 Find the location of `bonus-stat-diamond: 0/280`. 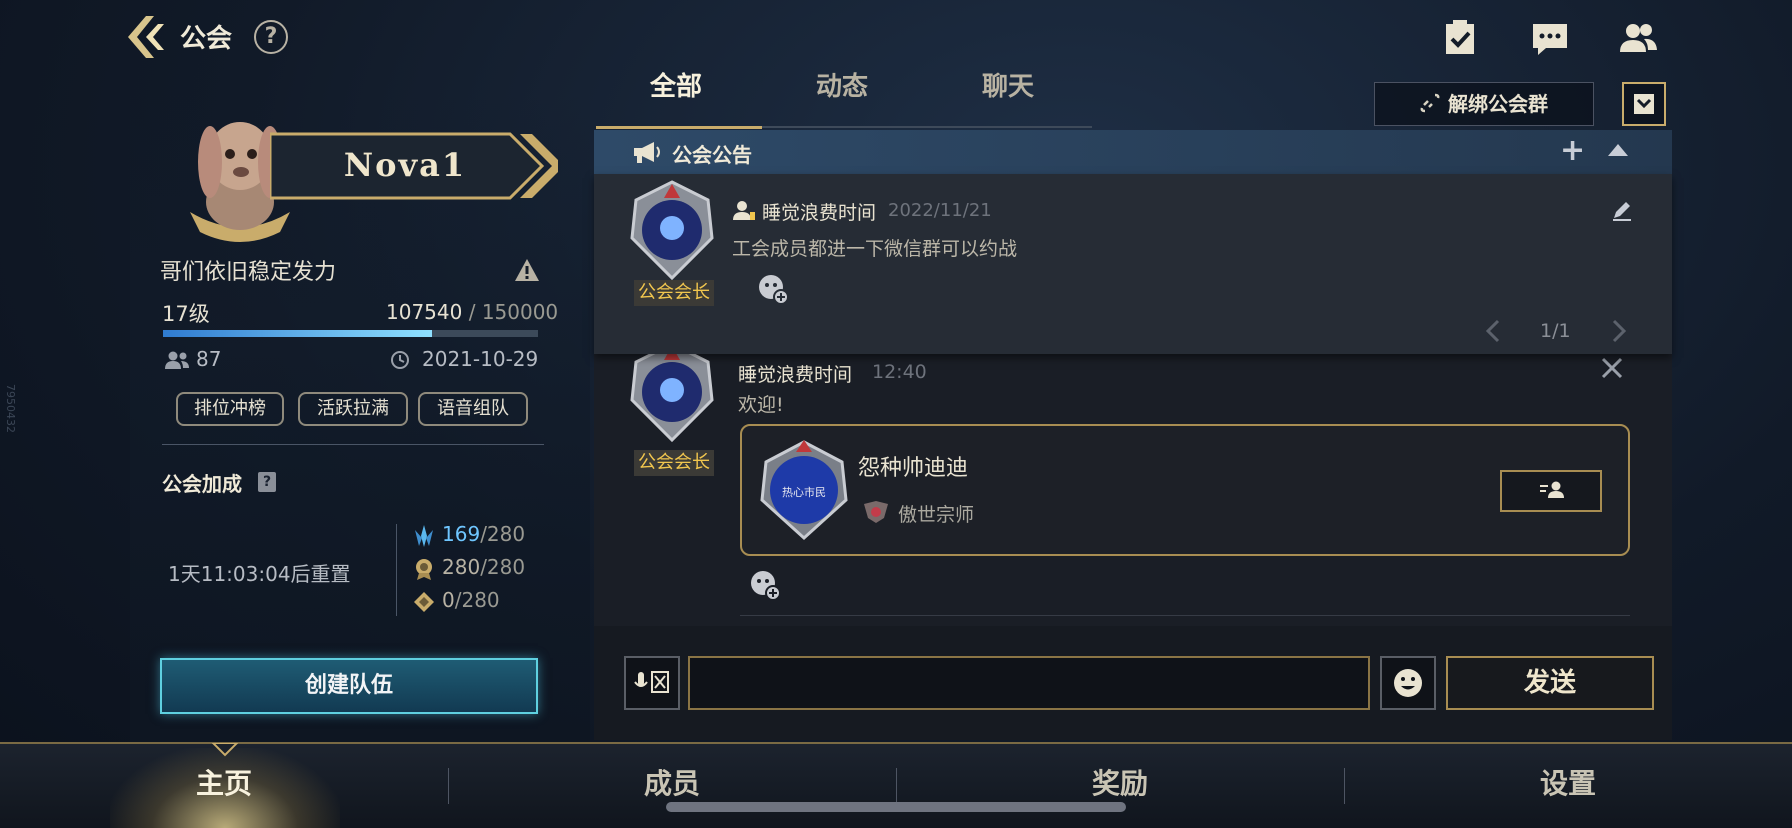

bonus-stat-diamond: 0/280 is located at coordinates (456, 603).